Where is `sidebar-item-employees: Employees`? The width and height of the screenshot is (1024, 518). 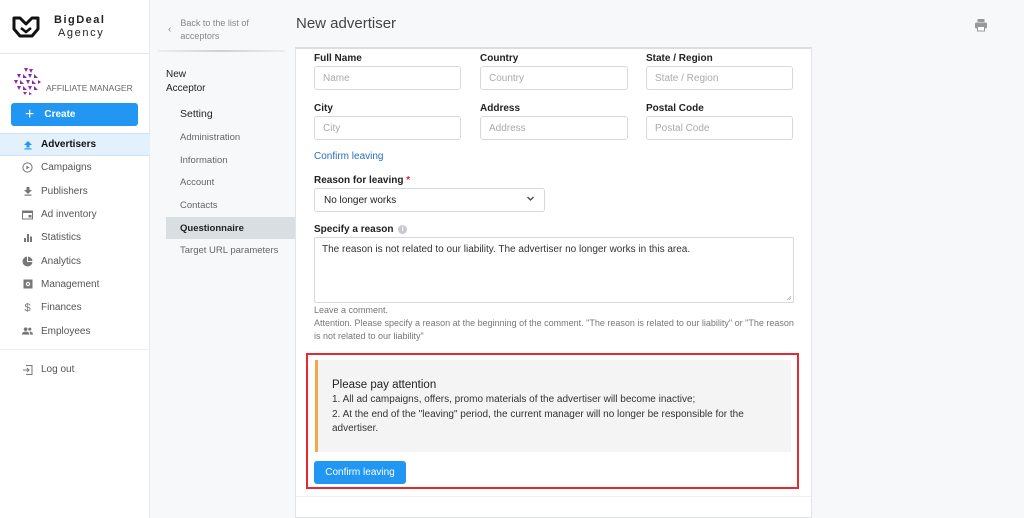 sidebar-item-employees: Employees is located at coordinates (75, 330).